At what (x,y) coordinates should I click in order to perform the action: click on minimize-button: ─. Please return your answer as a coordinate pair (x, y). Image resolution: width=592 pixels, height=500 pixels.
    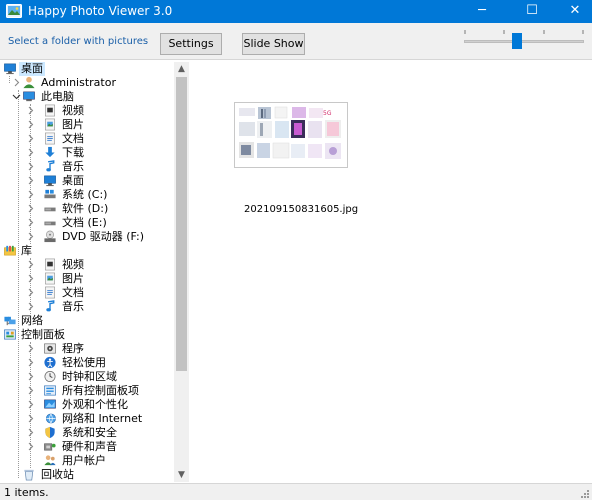
    Looking at the image, I should click on (482, 11).